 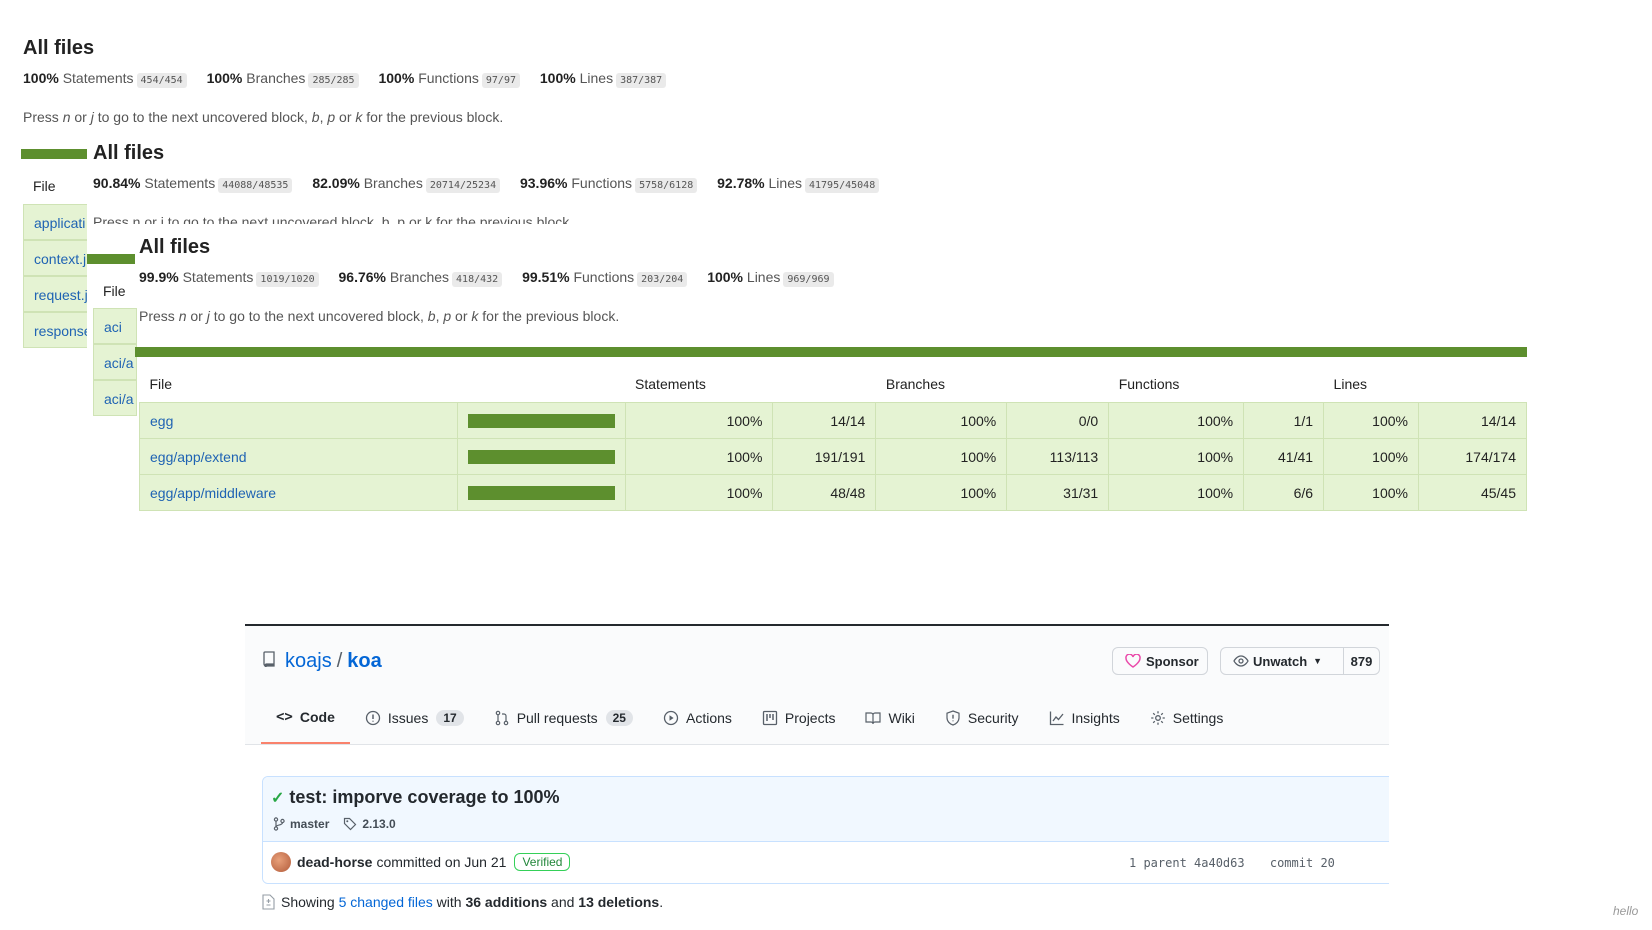 What do you see at coordinates (619, 902) in the screenshot?
I see `deletions-count: 13 deletions` at bounding box center [619, 902].